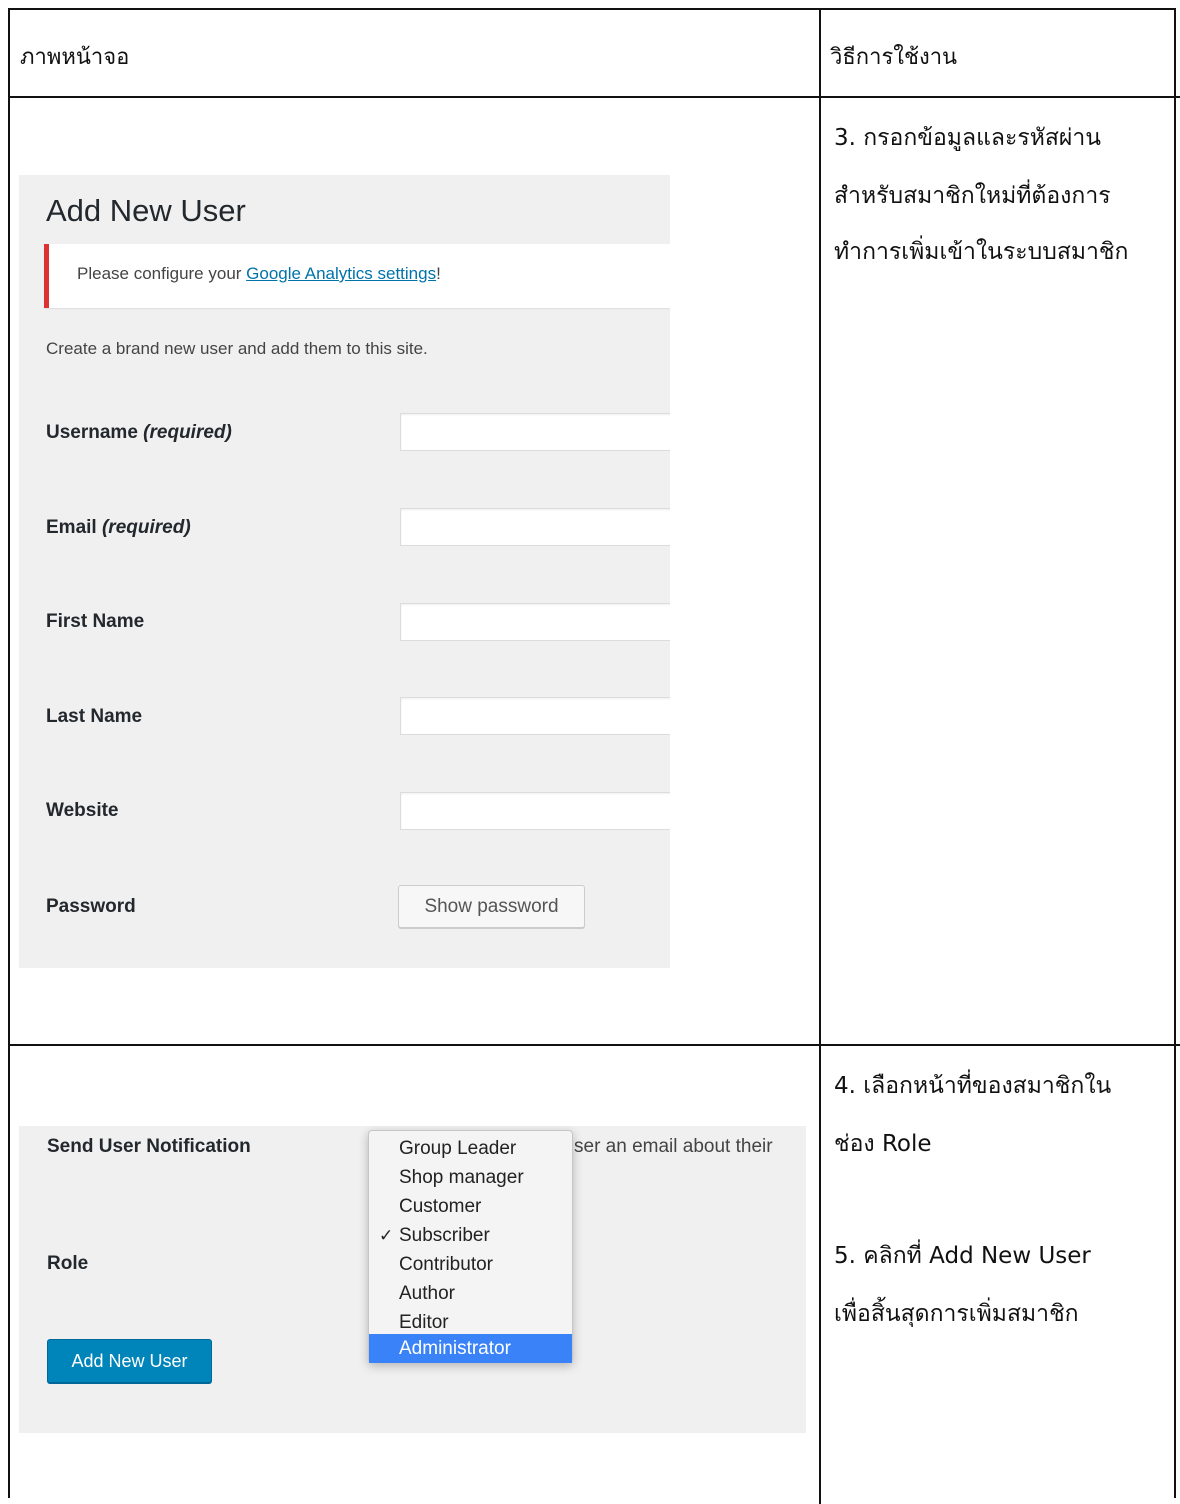  What do you see at coordinates (146, 210) in the screenshot?
I see `page-title: Add New User` at bounding box center [146, 210].